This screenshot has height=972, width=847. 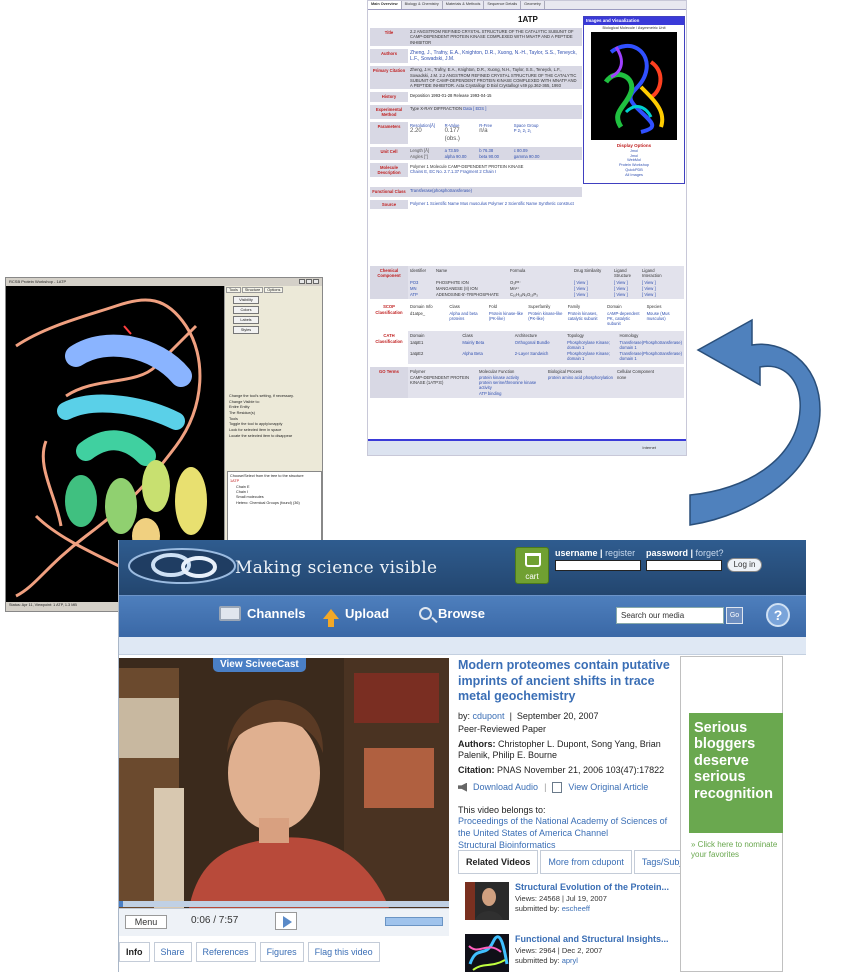 What do you see at coordinates (274, 437) in the screenshot?
I see `option-checkbox: Locate the selected item to disappear` at bounding box center [274, 437].